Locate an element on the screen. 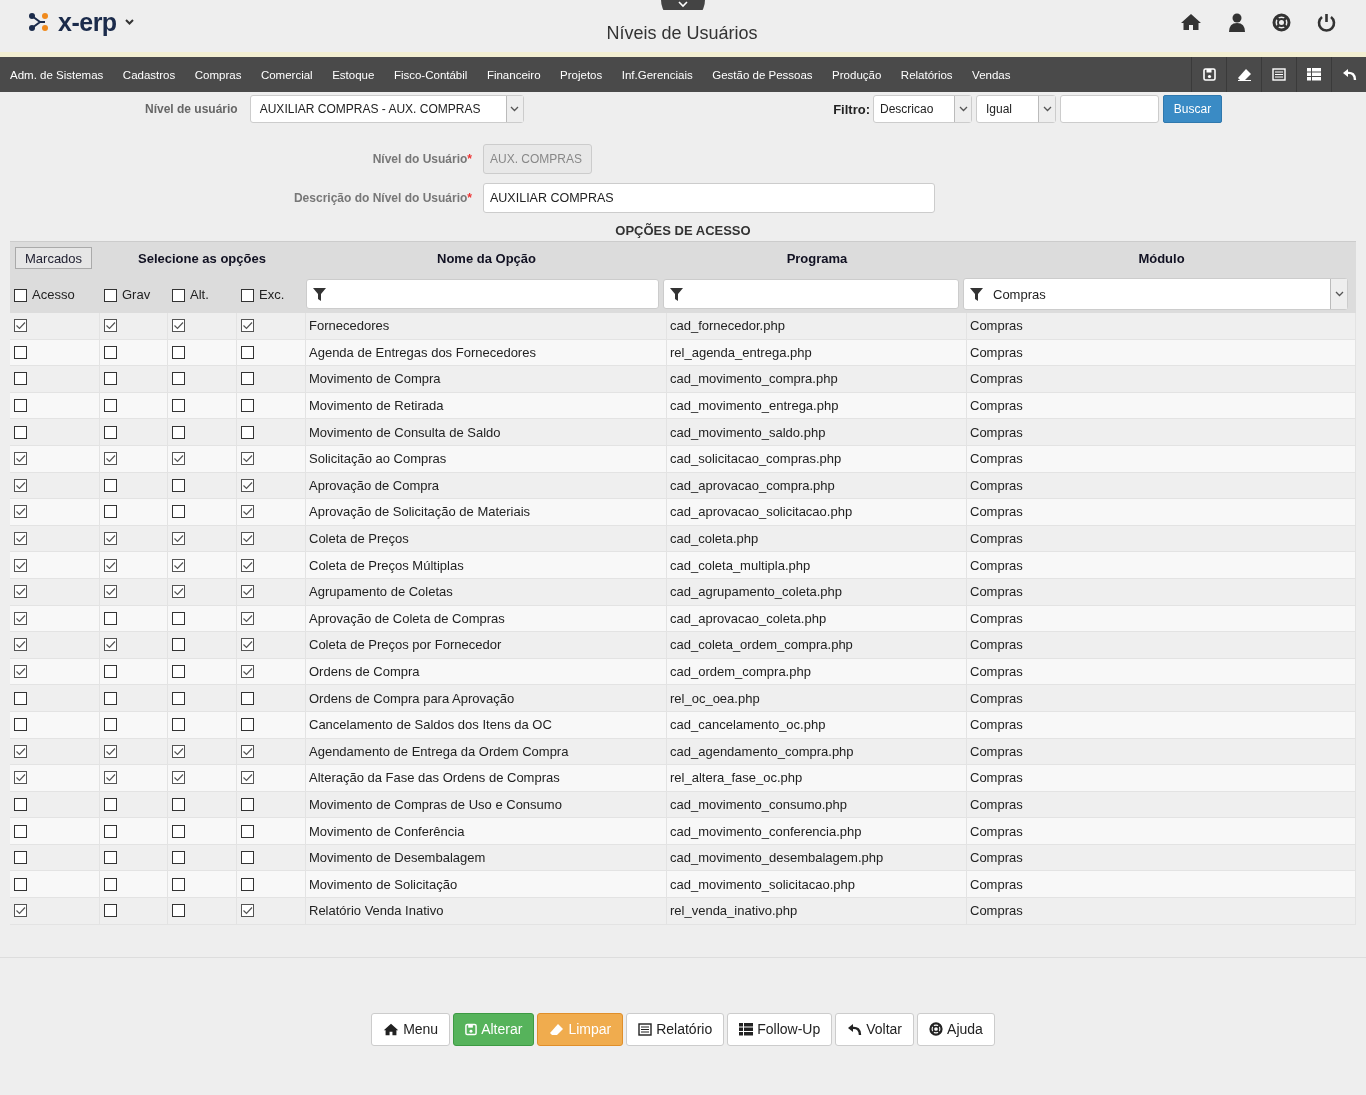 This screenshot has width=1366, height=1095. action-button: Menu is located at coordinates (411, 1029).